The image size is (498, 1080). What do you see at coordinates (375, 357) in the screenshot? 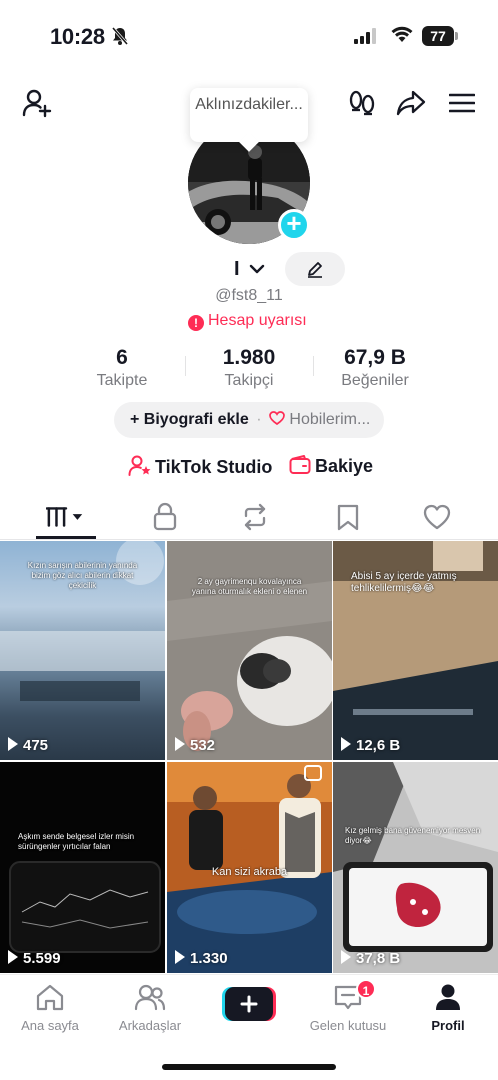
I see `likes-count: 67,9 B` at bounding box center [375, 357].